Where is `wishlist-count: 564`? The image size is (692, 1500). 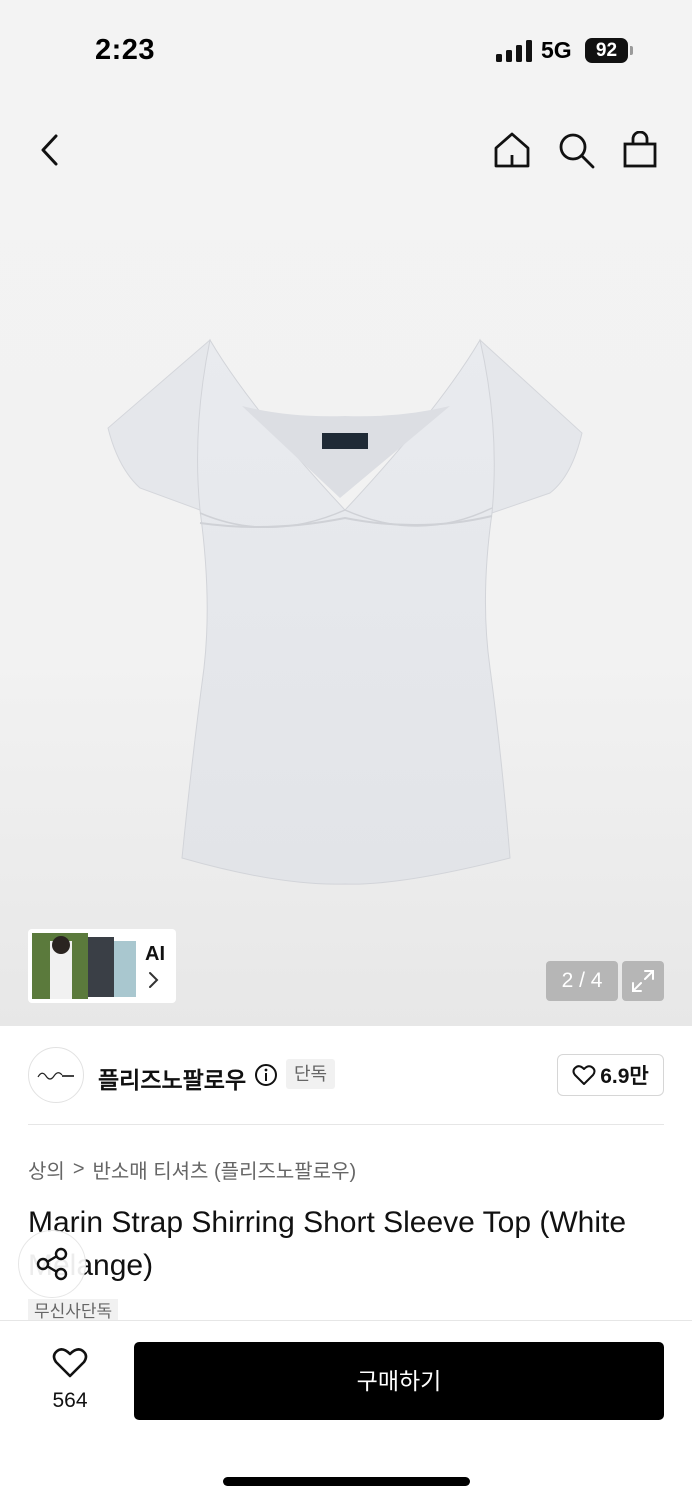 wishlist-count: 564 is located at coordinates (70, 1400).